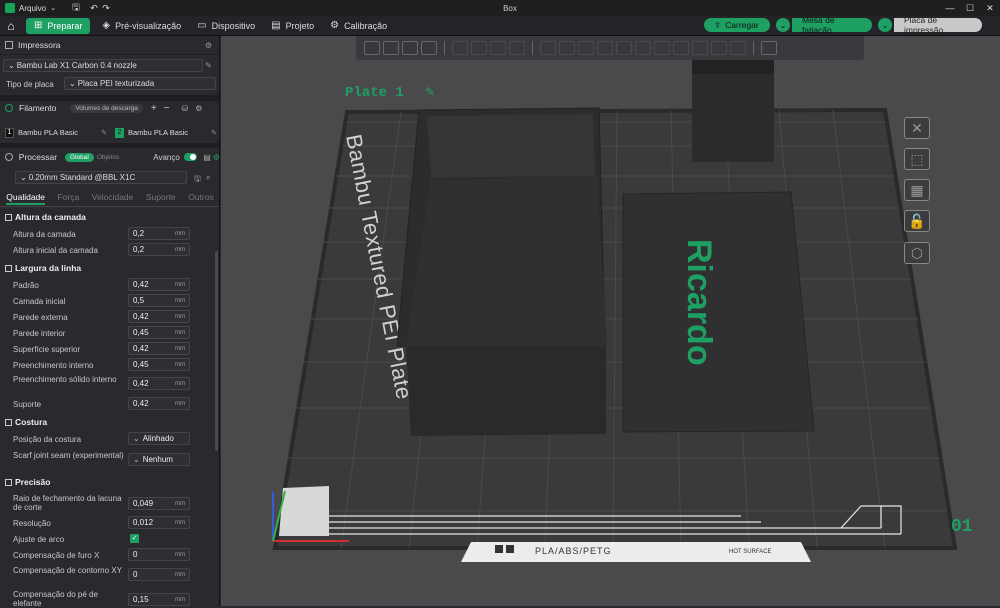  What do you see at coordinates (159, 316) in the screenshot?
I see `outer-wall-width-input: 0,42 mm` at bounding box center [159, 316].